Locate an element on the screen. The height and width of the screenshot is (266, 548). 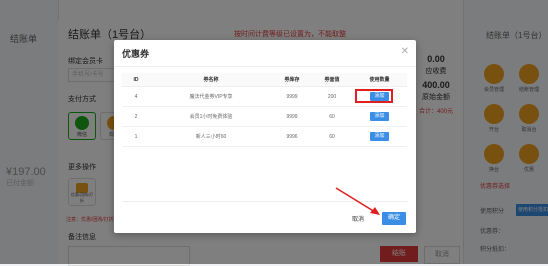
cell-name: 魔法代金券VIP专享 is located at coordinates (211, 96).